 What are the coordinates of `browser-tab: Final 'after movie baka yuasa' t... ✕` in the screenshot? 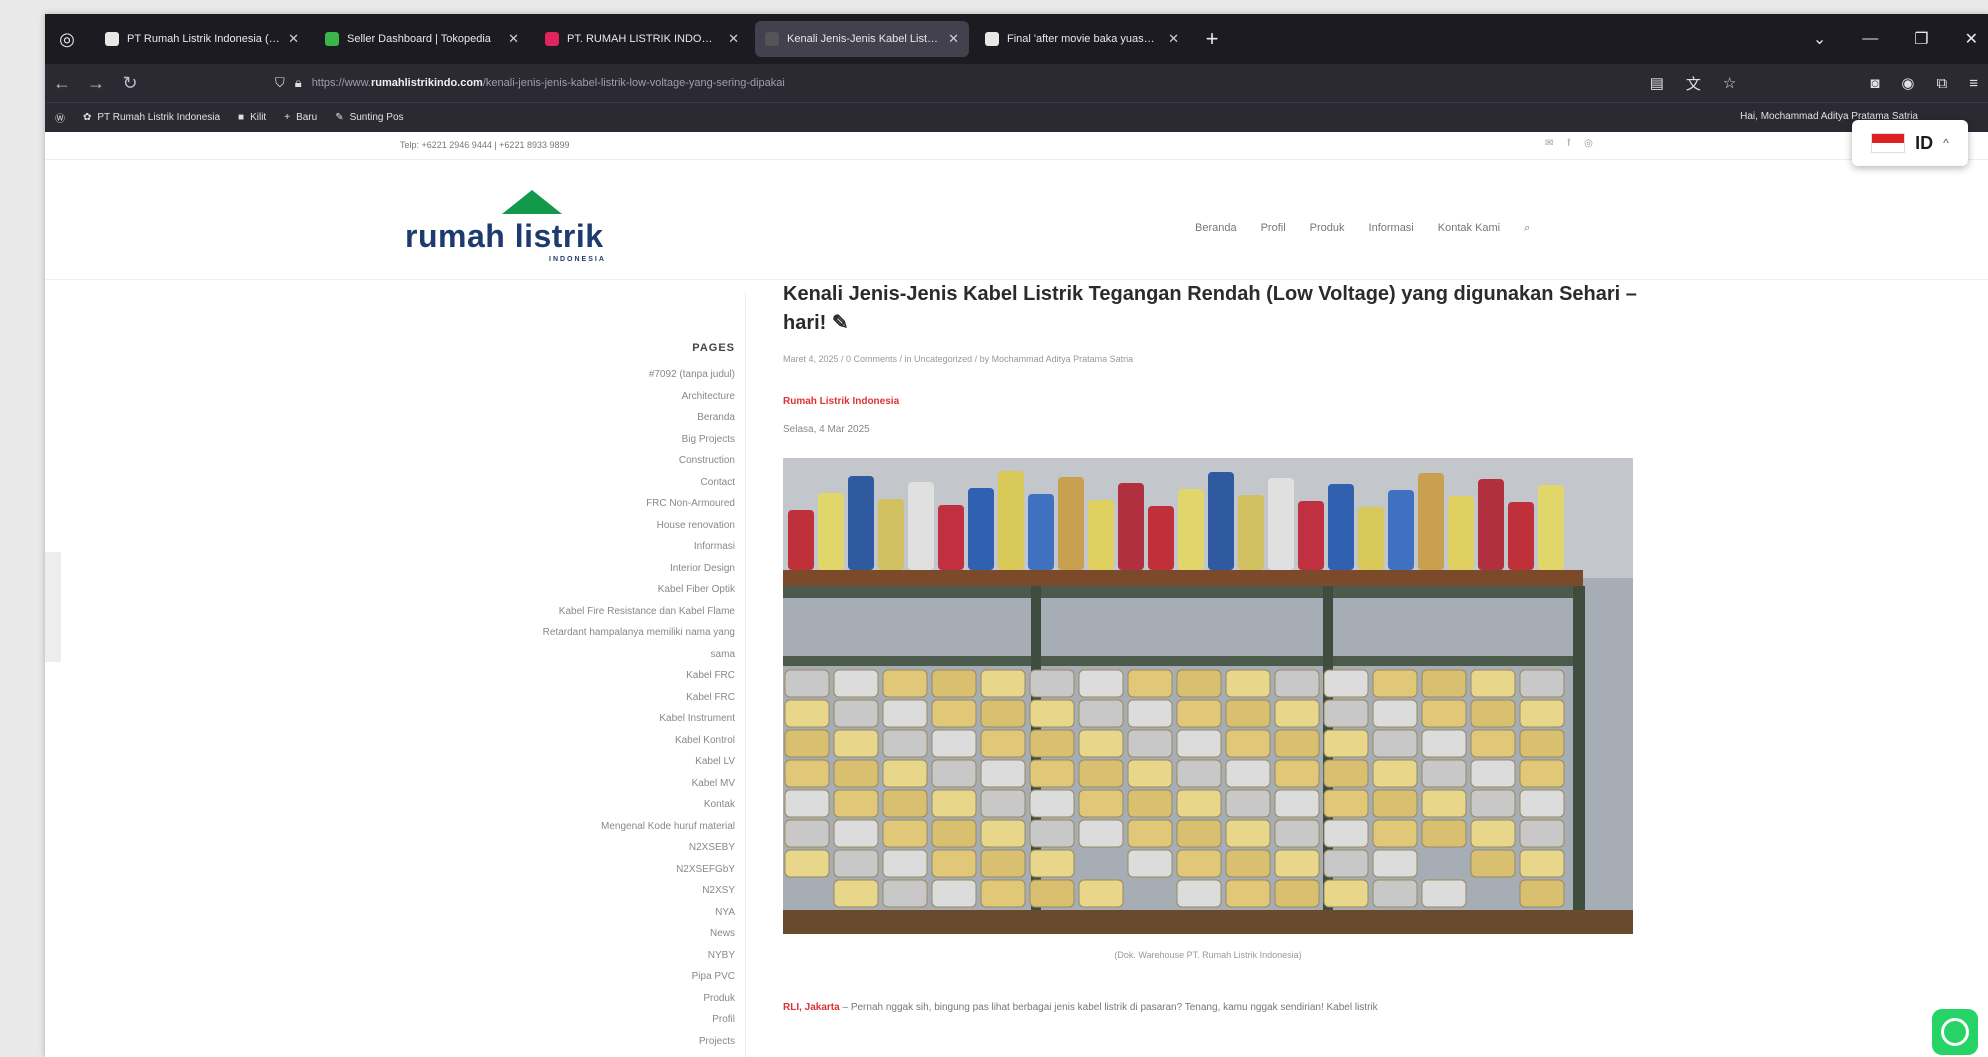 It's located at (1082, 39).